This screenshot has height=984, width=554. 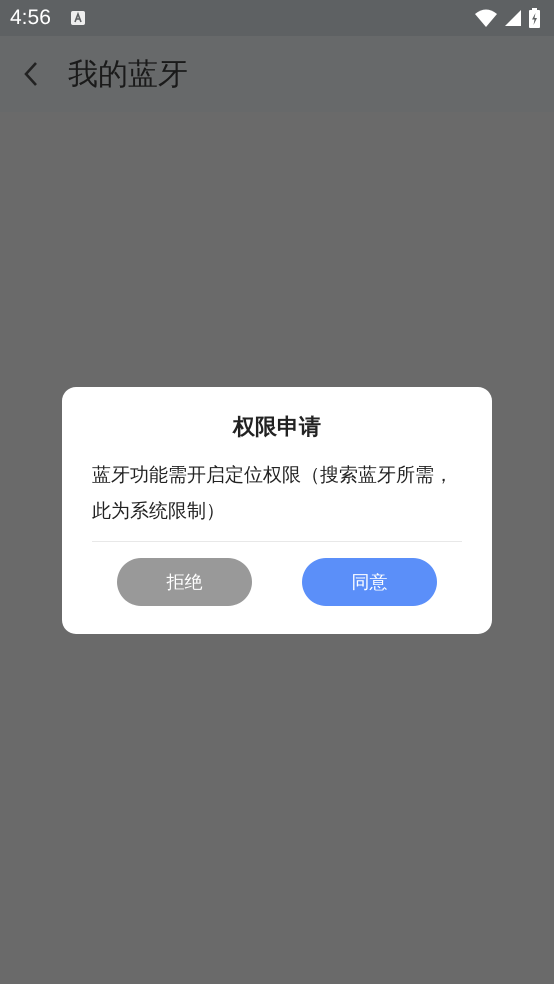 I want to click on dialog-message: 蓝牙功能需开启定位权限（搜索蓝牙所需，此为系统限制）, so click(x=273, y=493).